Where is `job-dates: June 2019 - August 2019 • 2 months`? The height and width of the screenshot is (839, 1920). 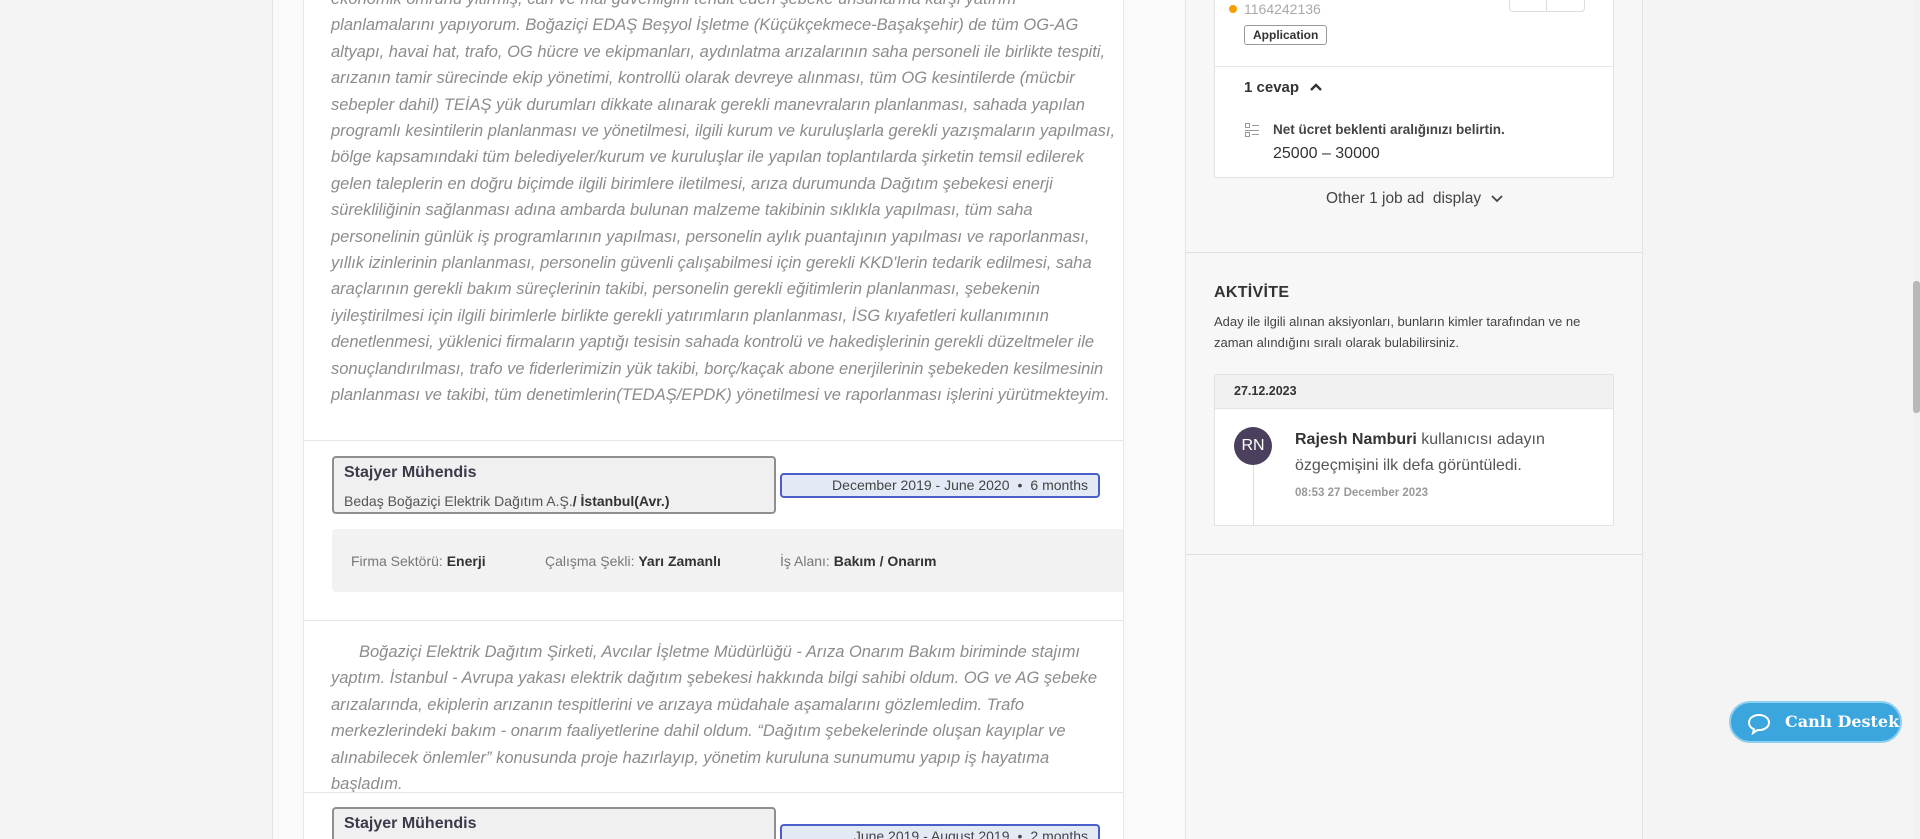 job-dates: June 2019 - August 2019 • 2 months is located at coordinates (940, 831).